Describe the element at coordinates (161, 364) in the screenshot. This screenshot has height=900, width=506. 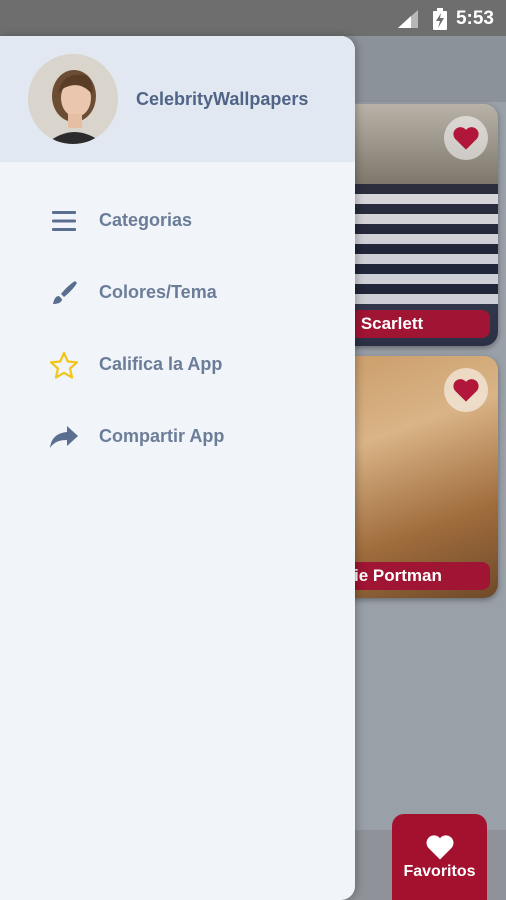
I see `menu-item-label: Califica la App` at that location.